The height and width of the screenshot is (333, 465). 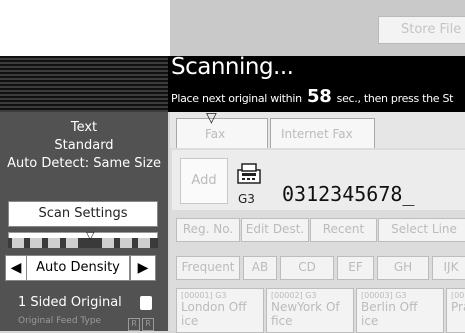 I want to click on entry-code: [00001] G3, so click(x=204, y=295).